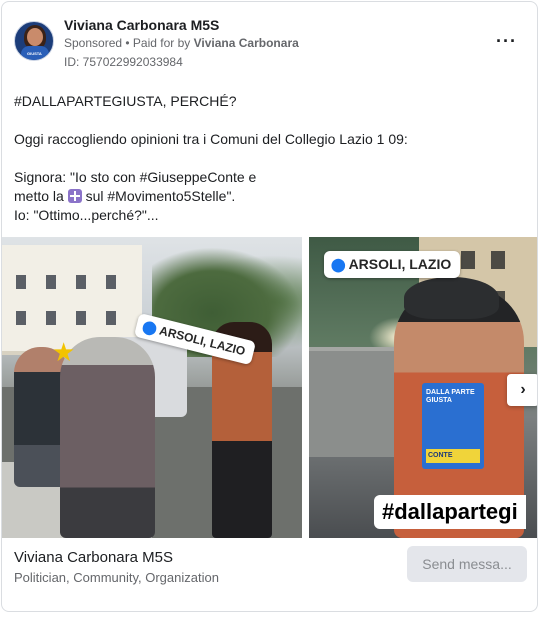 The image size is (539, 621). Describe the element at coordinates (451, 298) in the screenshot. I see `photo-hat` at that location.